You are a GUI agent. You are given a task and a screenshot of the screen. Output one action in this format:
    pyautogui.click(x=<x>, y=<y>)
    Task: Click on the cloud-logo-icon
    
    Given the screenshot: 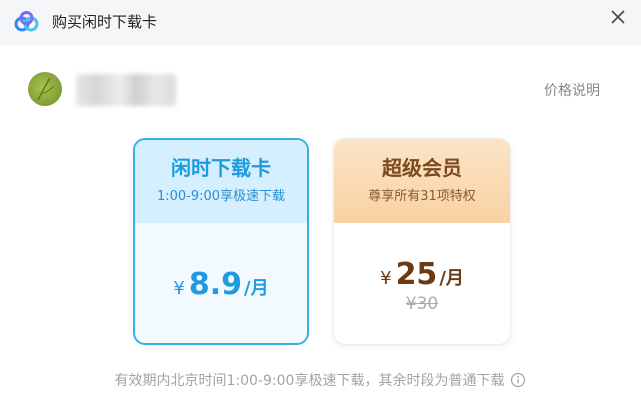 What is the action you would take?
    pyautogui.click(x=26, y=21)
    